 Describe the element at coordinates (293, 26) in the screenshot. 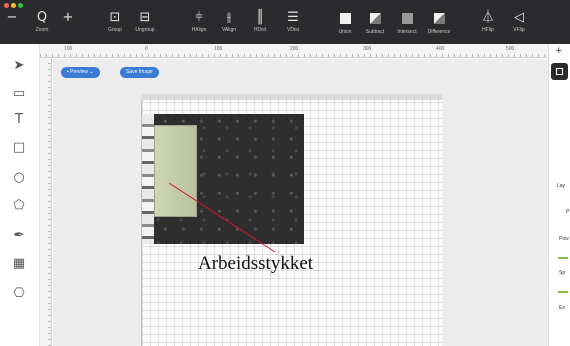

I see `vdist-button: ☰ VDist` at that location.